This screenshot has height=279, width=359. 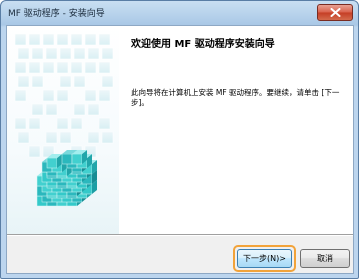 I want to click on wizard-footer: 下一步(N)> 取消, so click(x=180, y=254).